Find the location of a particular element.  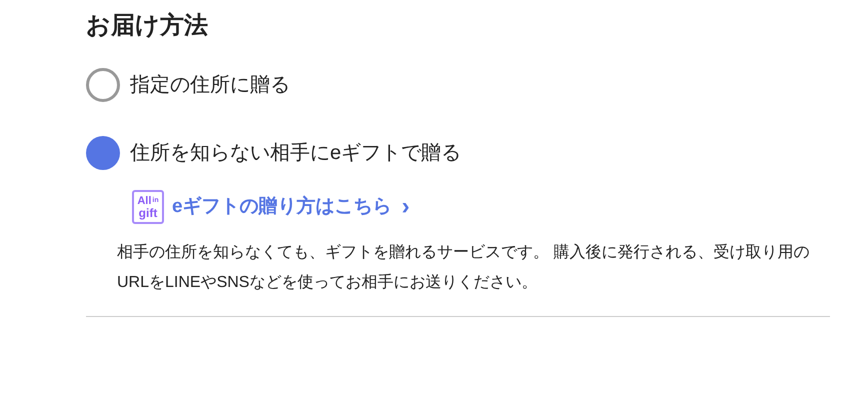

section-heading: お届け方法 is located at coordinates (147, 26).